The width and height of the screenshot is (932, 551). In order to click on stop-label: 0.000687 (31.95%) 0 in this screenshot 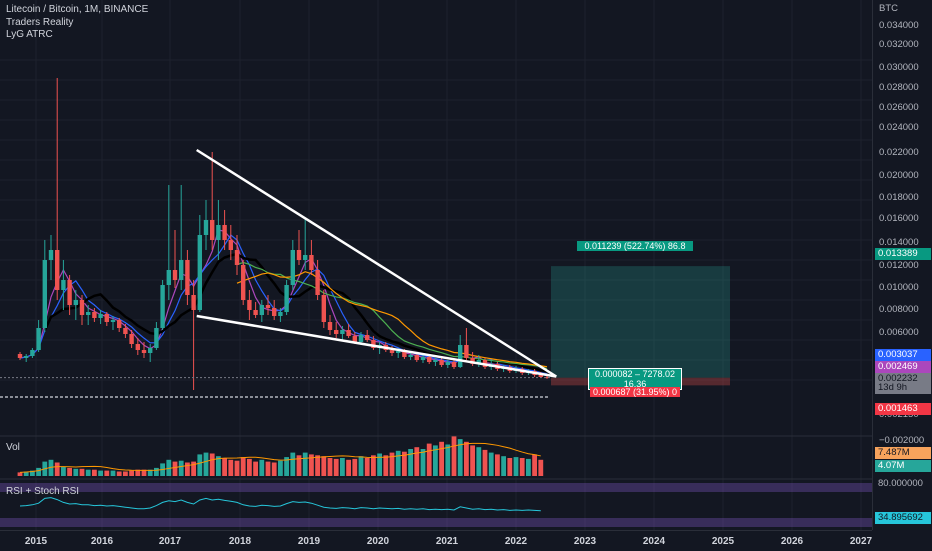, I will do `click(635, 392)`.